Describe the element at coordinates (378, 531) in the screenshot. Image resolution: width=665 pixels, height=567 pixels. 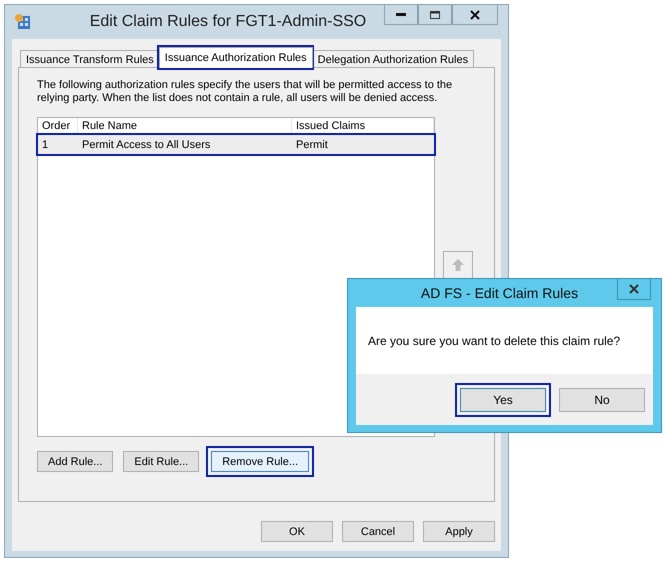
I see `dialog-button: Cancel` at that location.